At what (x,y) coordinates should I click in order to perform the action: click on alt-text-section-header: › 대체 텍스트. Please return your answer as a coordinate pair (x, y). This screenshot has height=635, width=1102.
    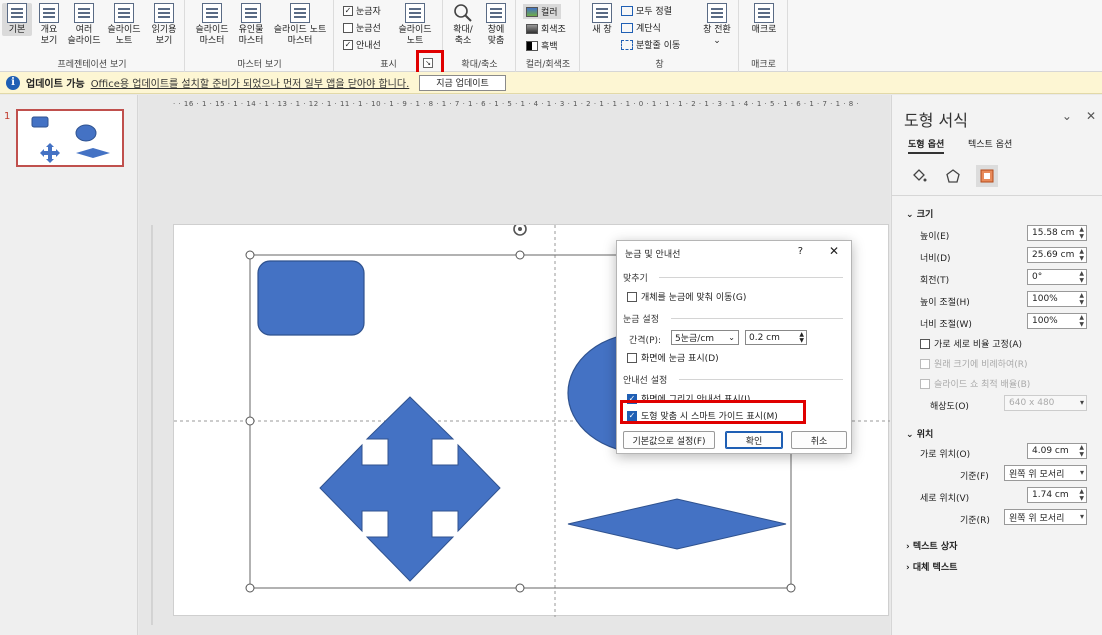
    Looking at the image, I should click on (931, 566).